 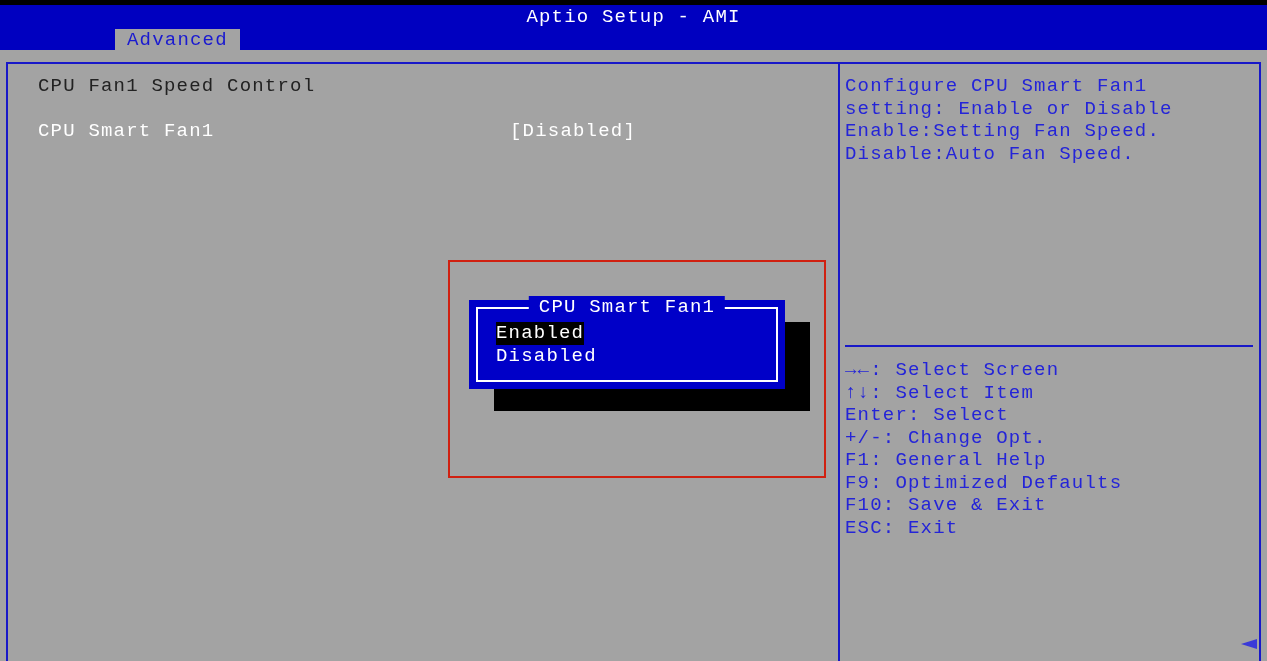 I want to click on key-hint: →←: Select Screen, so click(x=953, y=370).